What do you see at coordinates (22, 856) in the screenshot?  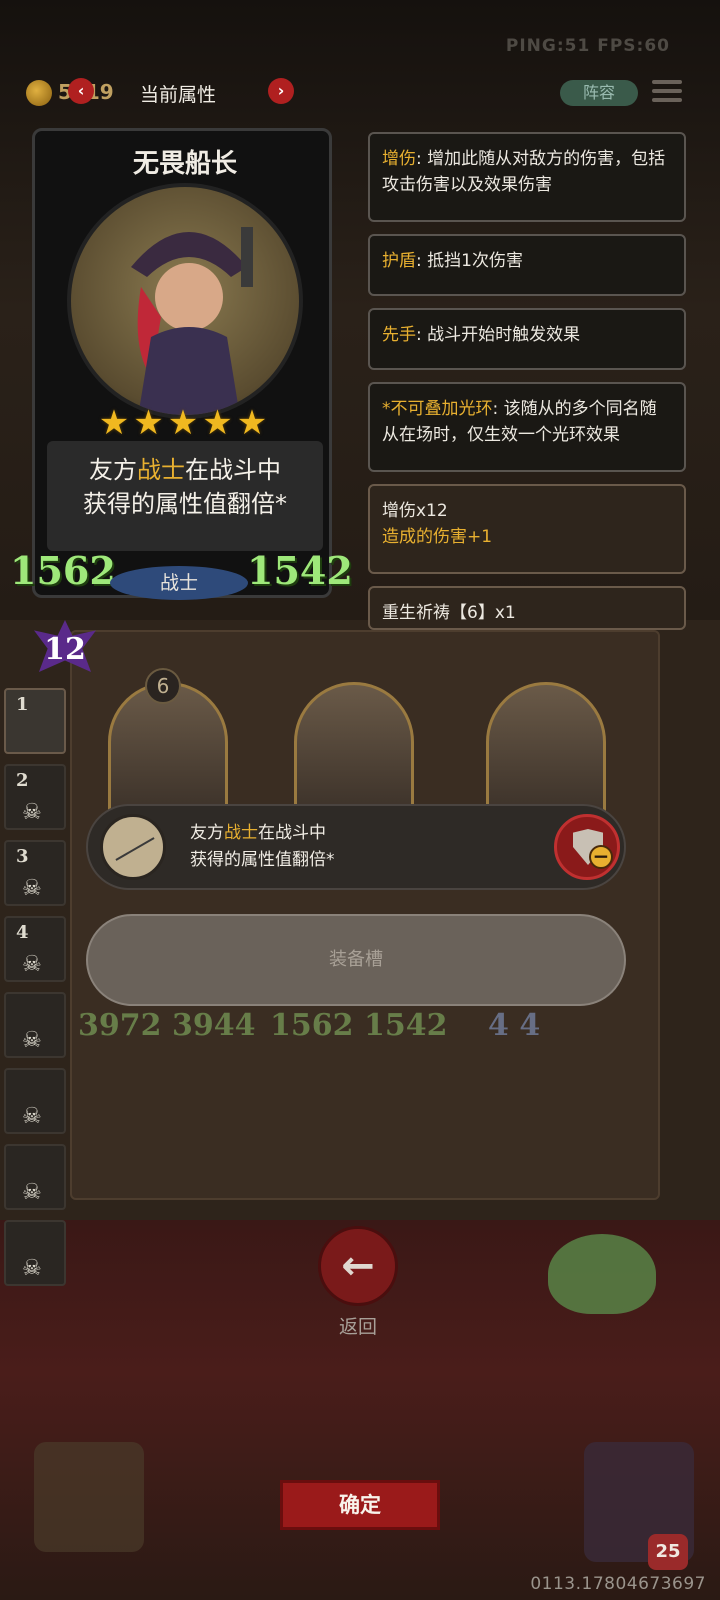 I see `slot-number: 3` at bounding box center [22, 856].